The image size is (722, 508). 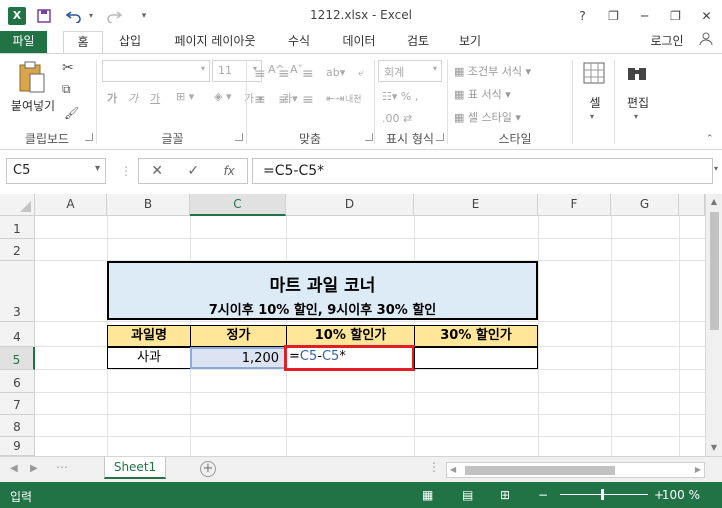 I want to click on column-header-f: F, so click(x=574, y=205).